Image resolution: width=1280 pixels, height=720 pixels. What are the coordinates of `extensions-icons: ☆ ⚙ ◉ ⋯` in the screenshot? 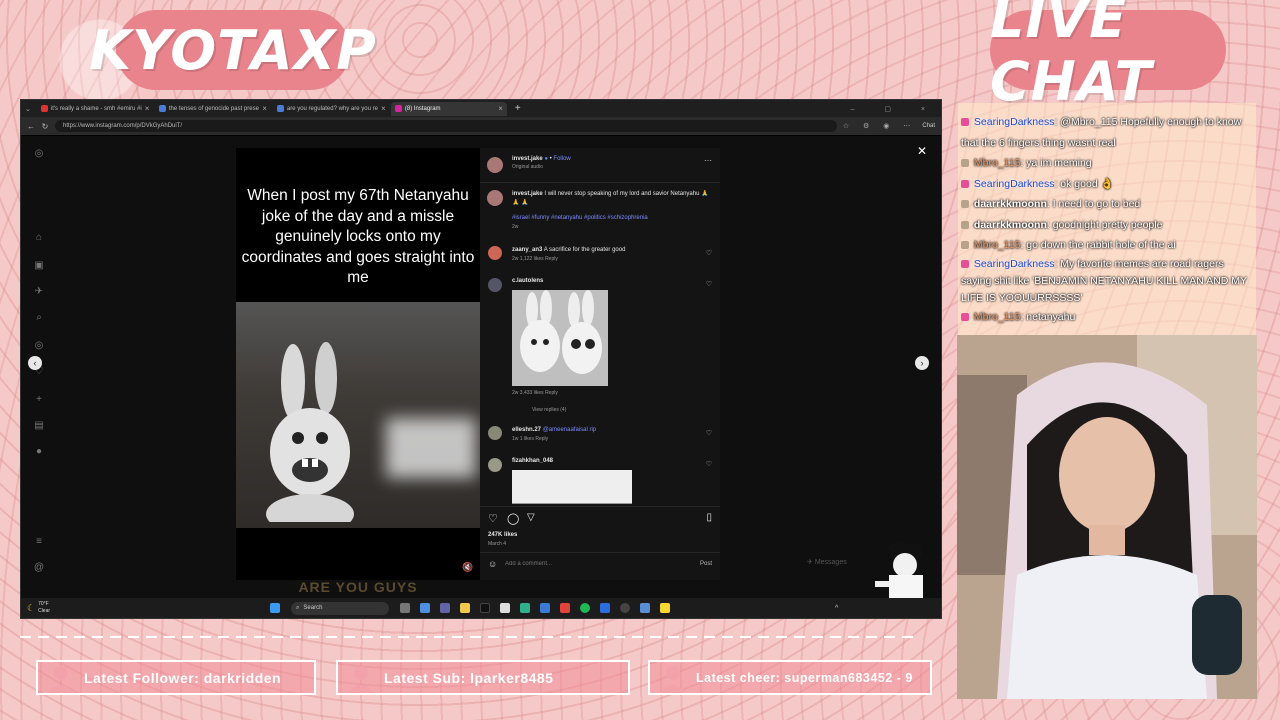 It's located at (880, 126).